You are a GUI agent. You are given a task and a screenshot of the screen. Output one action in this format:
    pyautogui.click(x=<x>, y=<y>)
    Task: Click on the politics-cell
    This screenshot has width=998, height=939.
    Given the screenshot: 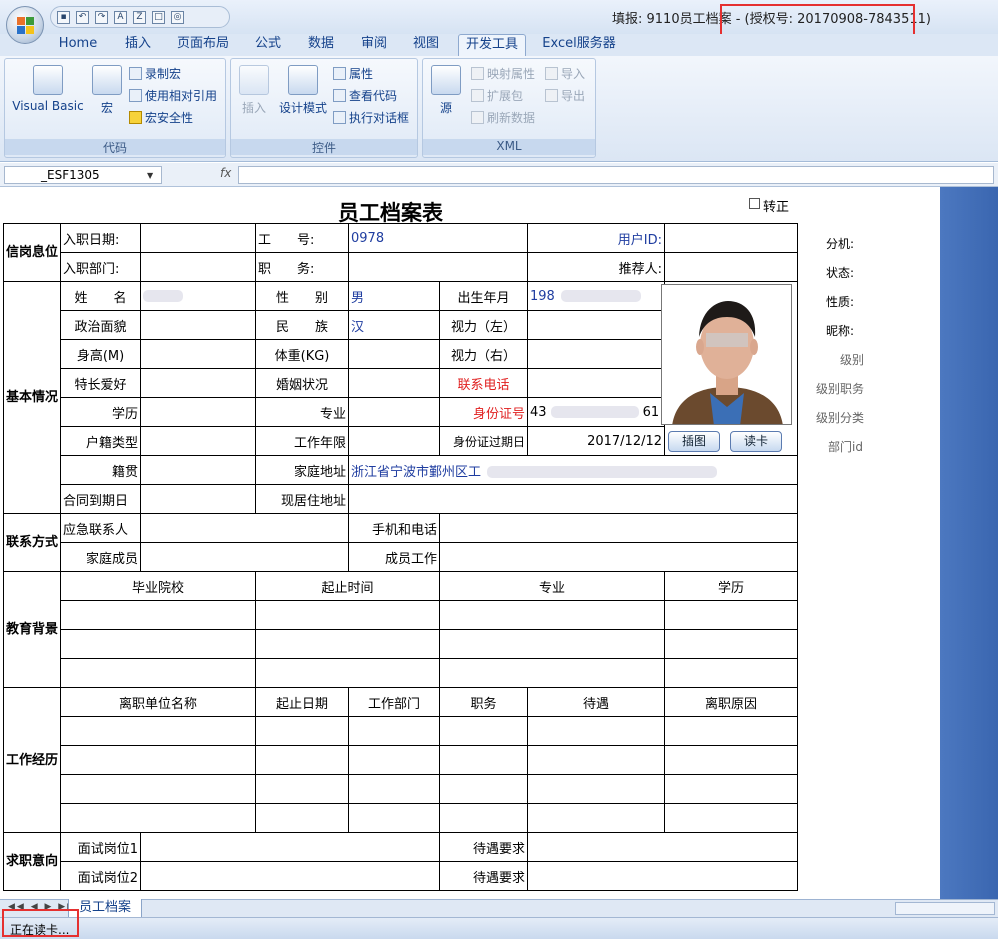 What is the action you would take?
    pyautogui.click(x=198, y=325)
    